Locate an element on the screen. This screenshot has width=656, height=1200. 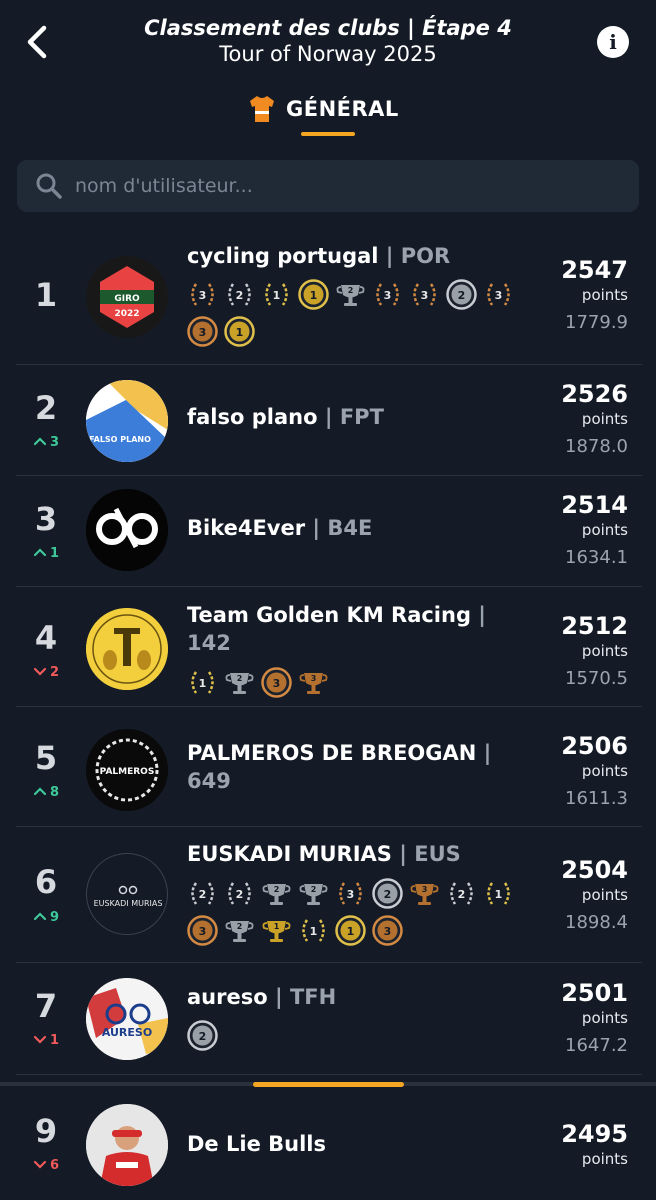
points-block: 2514 points 1634.1 is located at coordinates (568, 529).